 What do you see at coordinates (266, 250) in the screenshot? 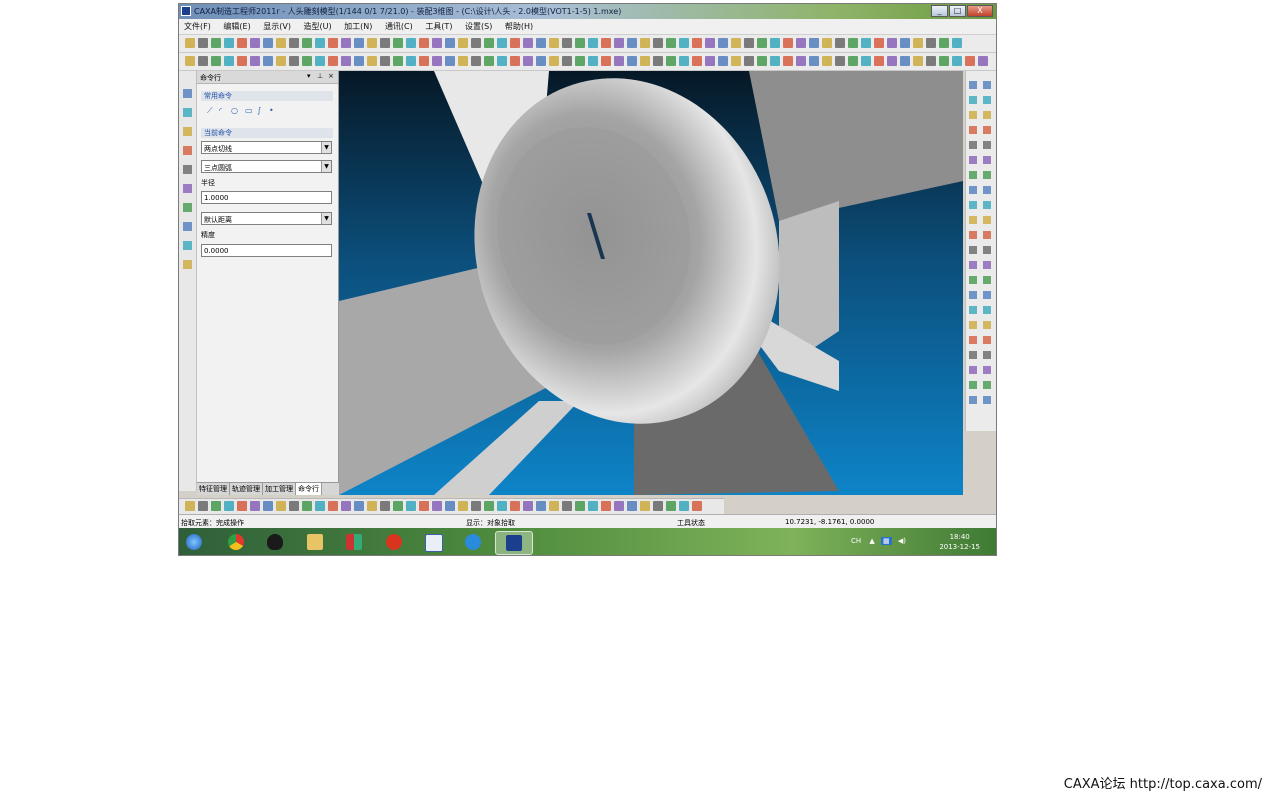
I see `precision-input: 0.0000` at bounding box center [266, 250].